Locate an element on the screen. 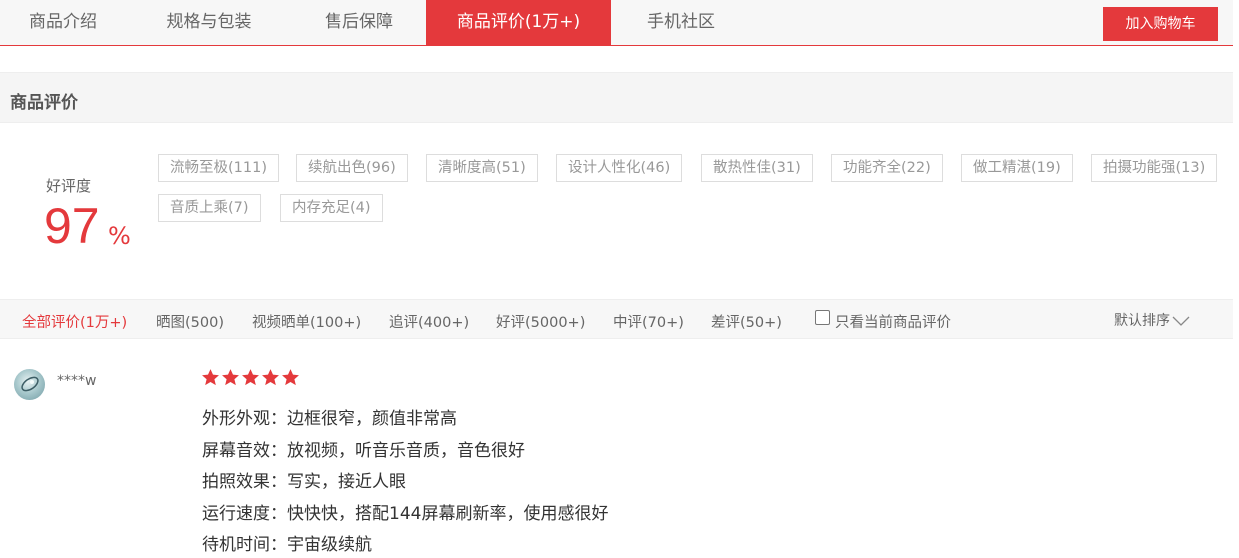  tag-features: 功能齐全(22) is located at coordinates (887, 168).